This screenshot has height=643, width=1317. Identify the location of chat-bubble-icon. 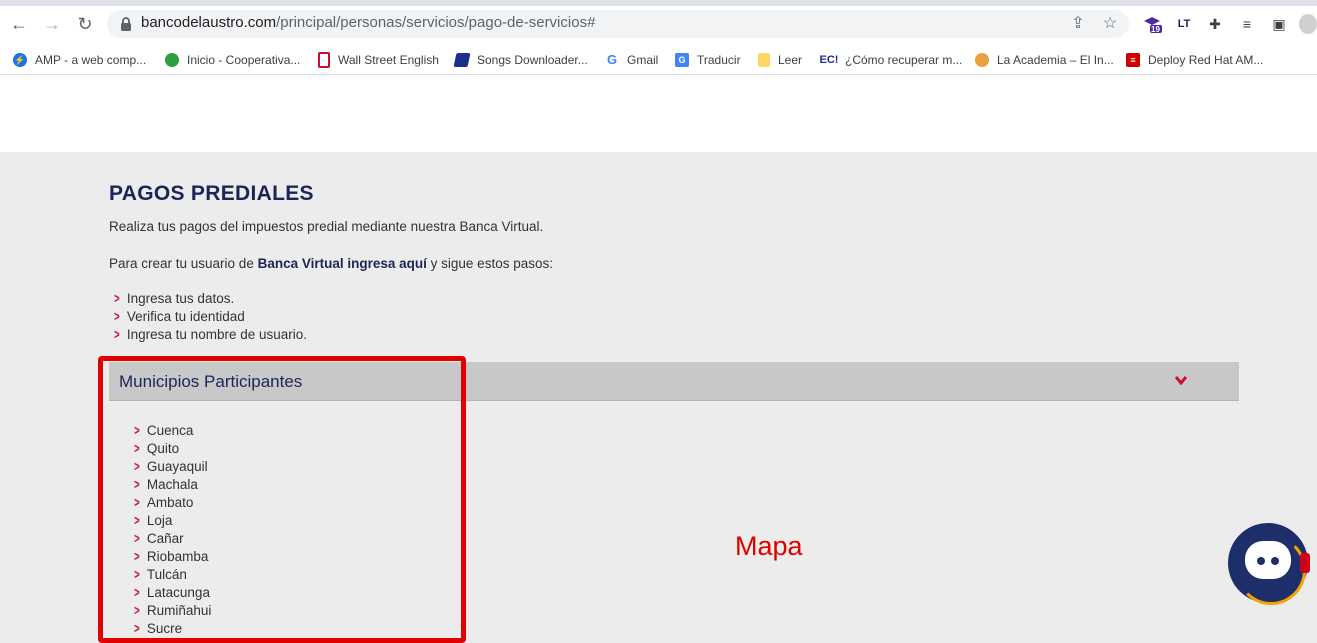
(1268, 560).